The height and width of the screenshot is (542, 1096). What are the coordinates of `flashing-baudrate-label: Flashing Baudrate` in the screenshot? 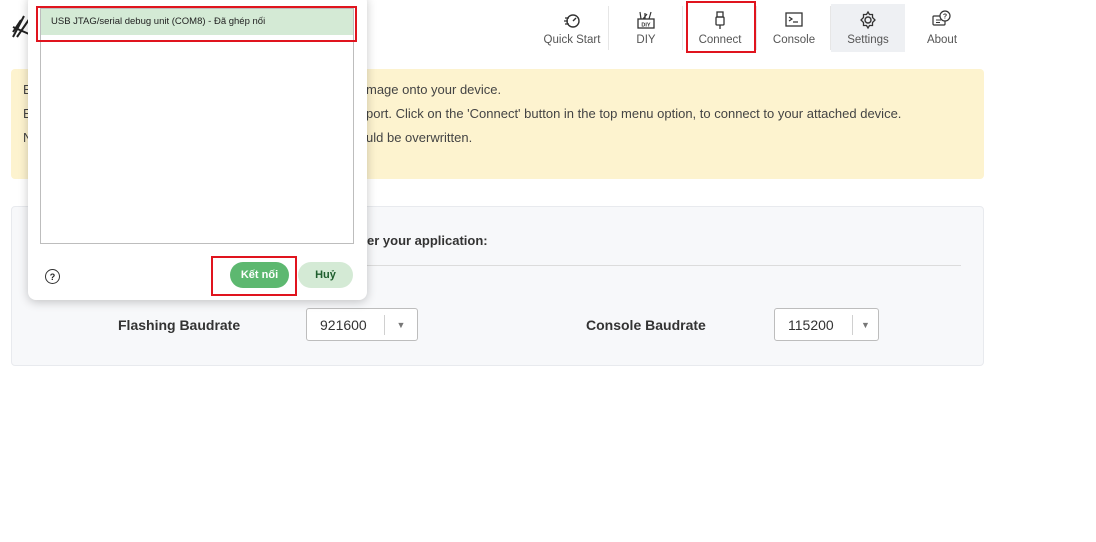 It's located at (179, 325).